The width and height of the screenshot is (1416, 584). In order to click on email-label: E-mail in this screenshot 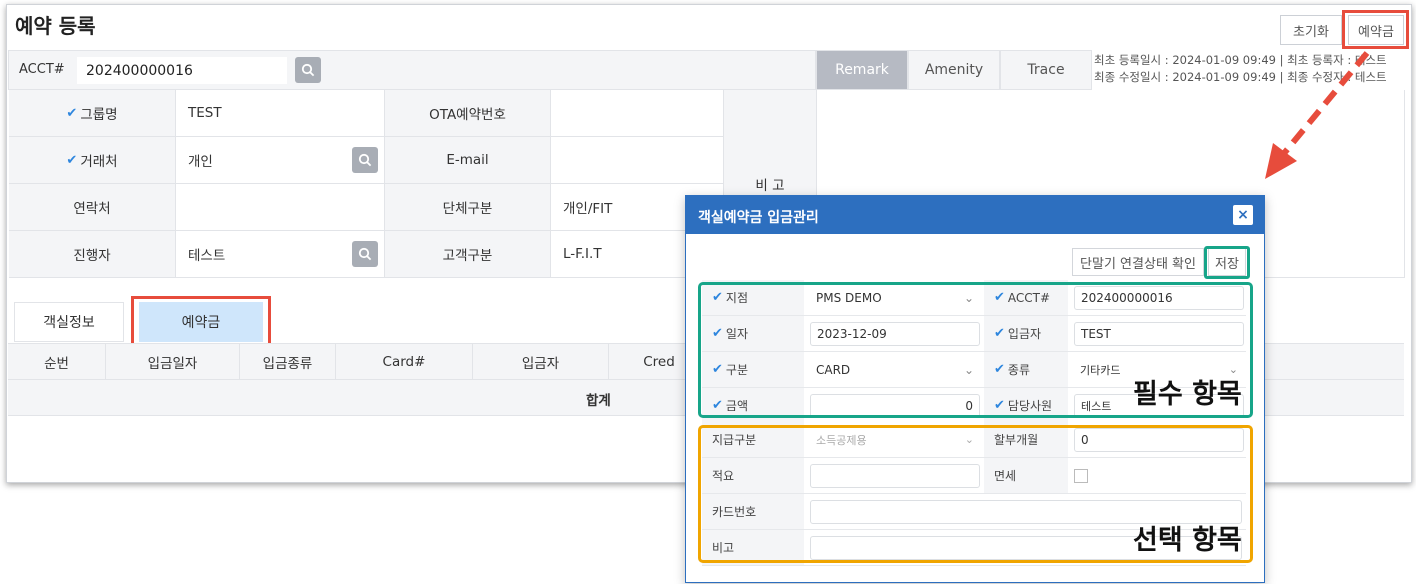, I will do `click(468, 160)`.